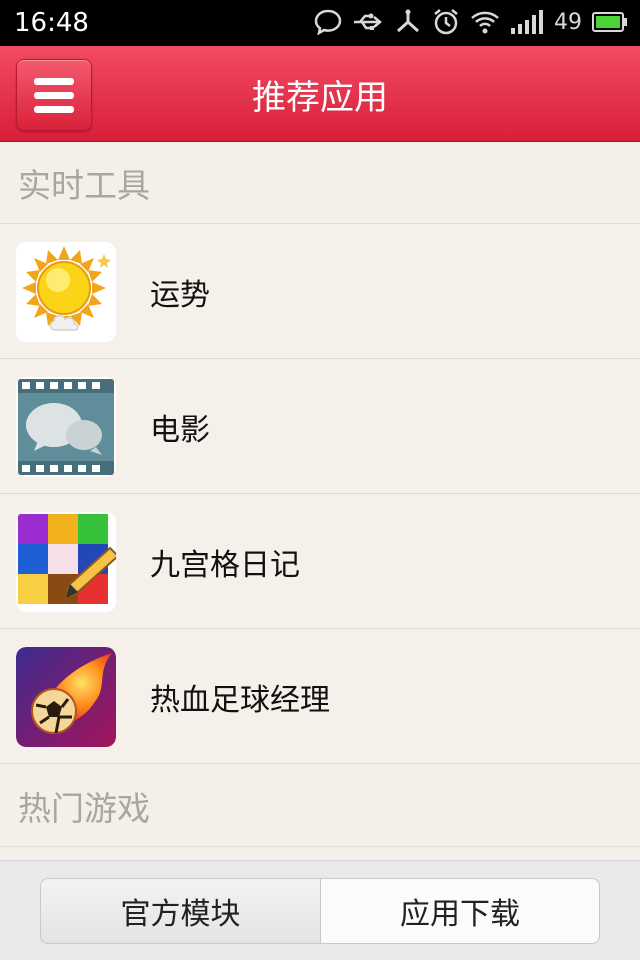  Describe the element at coordinates (460, 911) in the screenshot. I see `tab-app-download: 应用下载` at that location.